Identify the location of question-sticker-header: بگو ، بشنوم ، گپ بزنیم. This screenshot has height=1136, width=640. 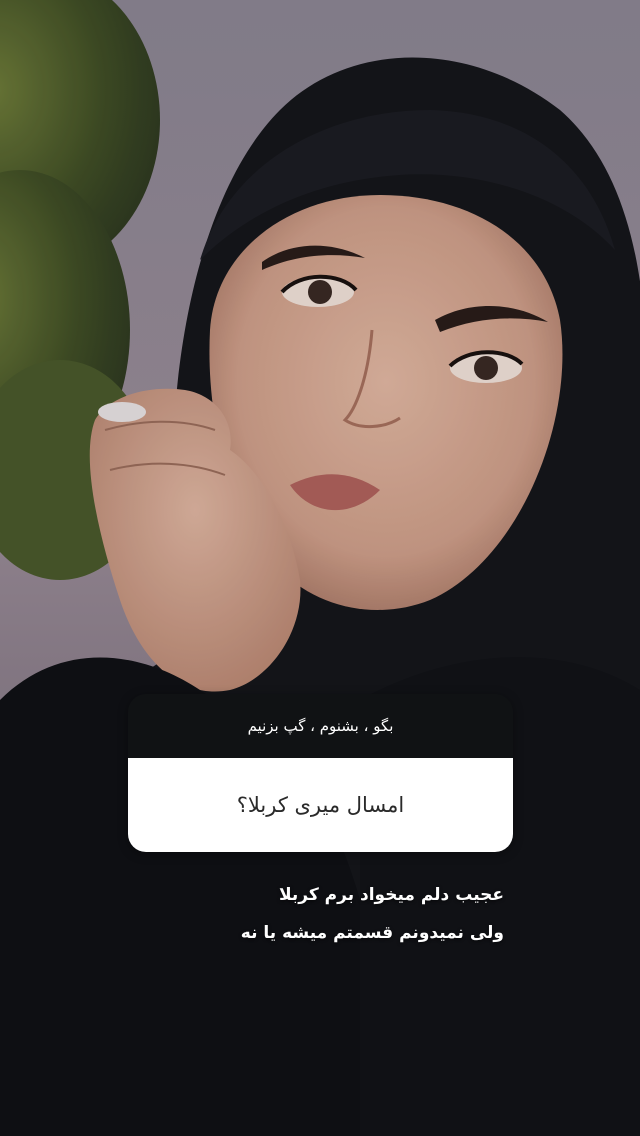
(320, 726).